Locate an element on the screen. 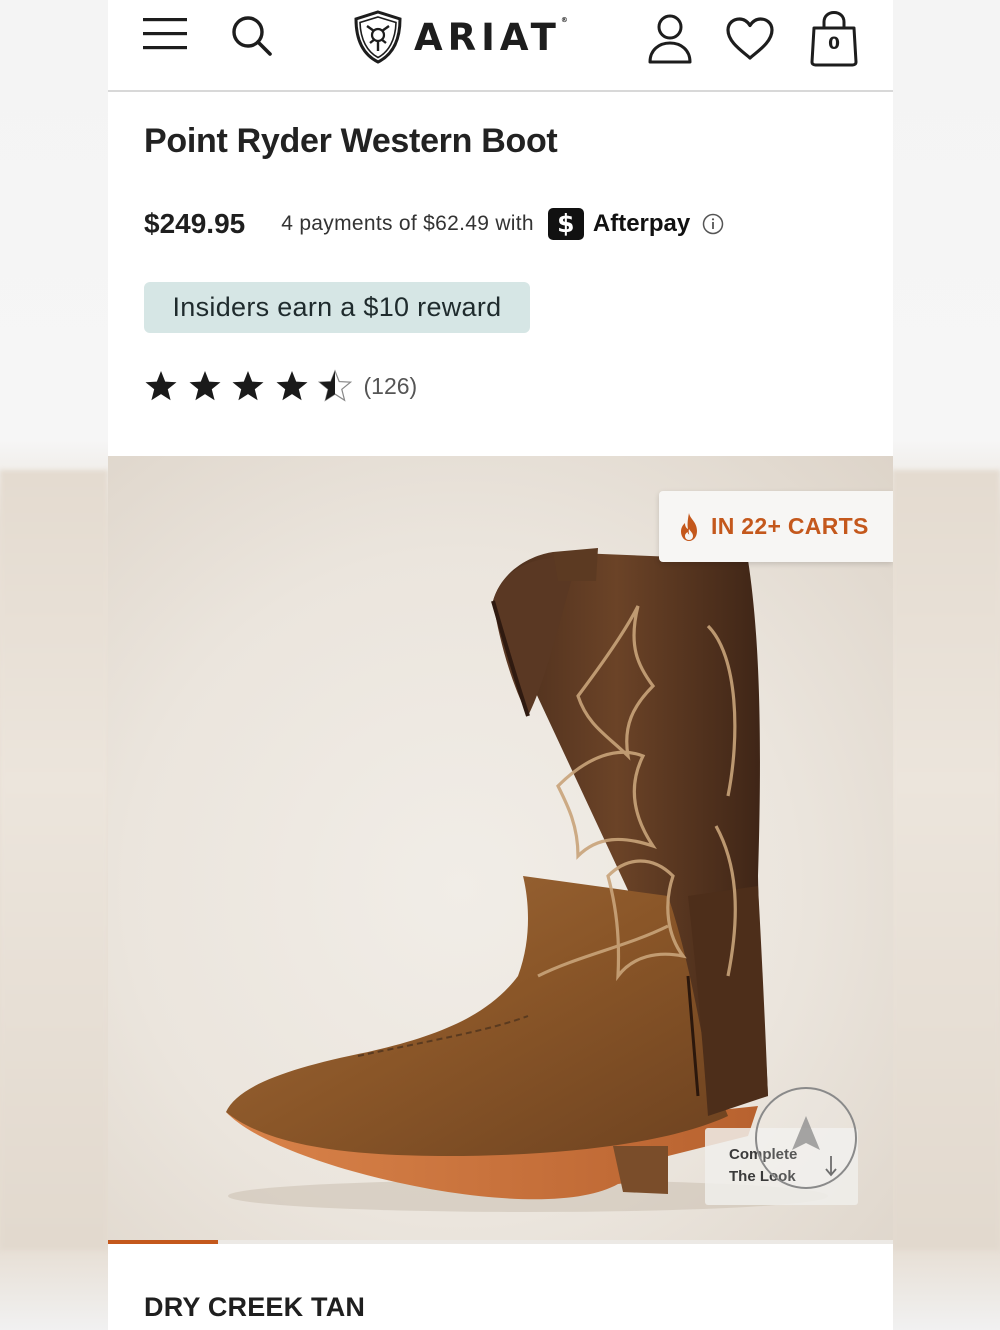  rating-stars: (126) is located at coordinates (280, 386).